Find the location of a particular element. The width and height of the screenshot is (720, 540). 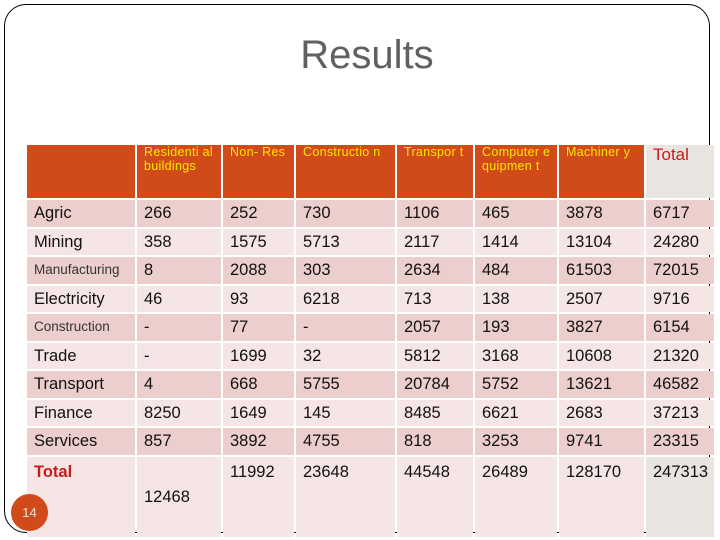

cell: 61503 is located at coordinates (601, 270).